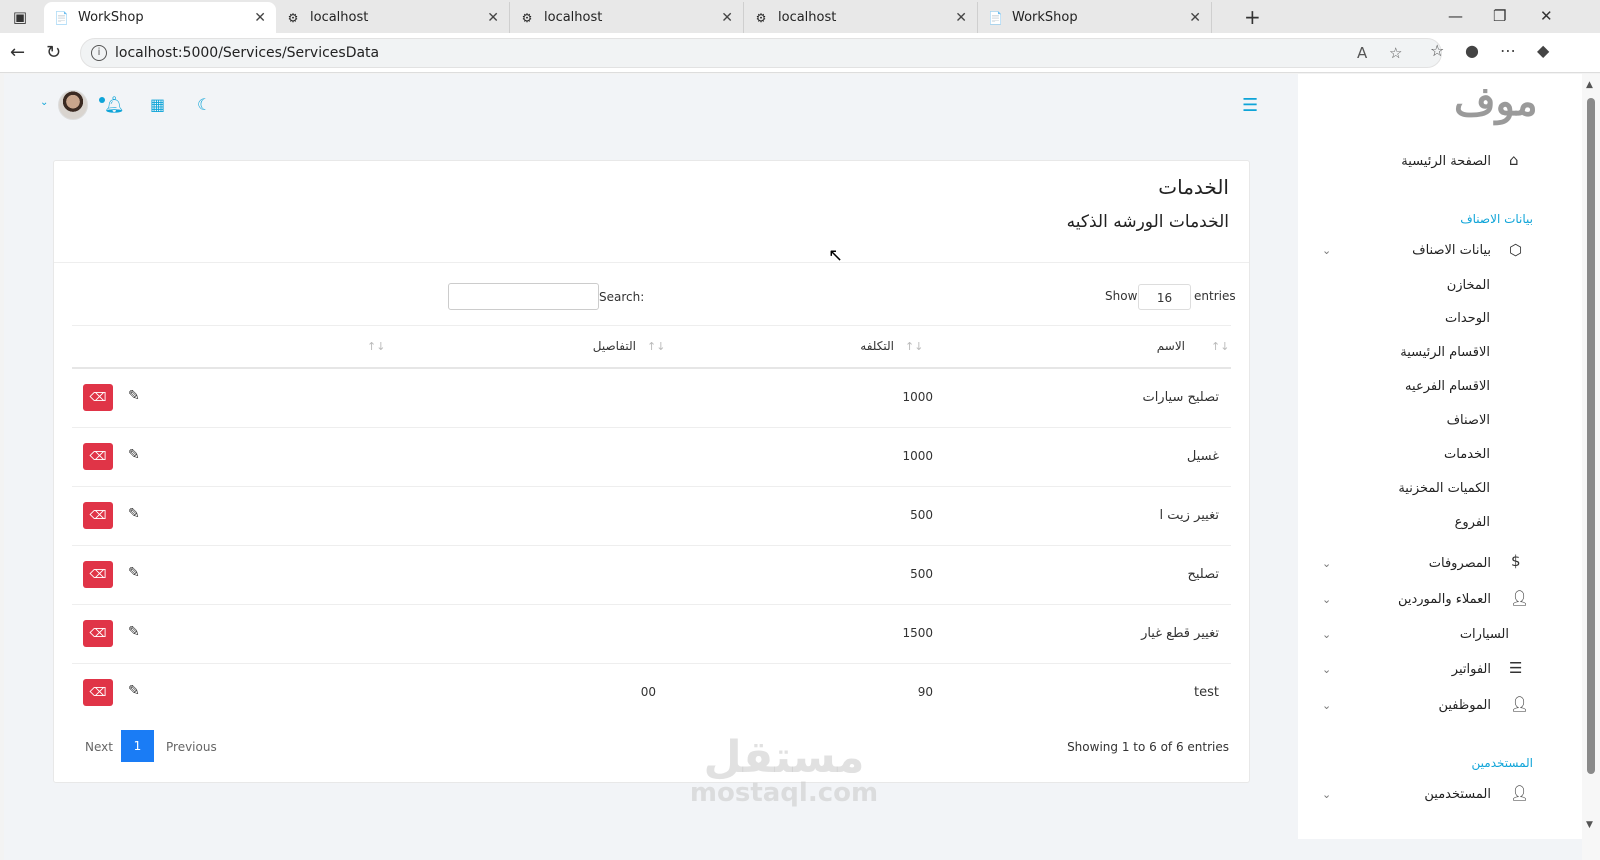  I want to click on scrollbar-thumb, so click(1591, 436).